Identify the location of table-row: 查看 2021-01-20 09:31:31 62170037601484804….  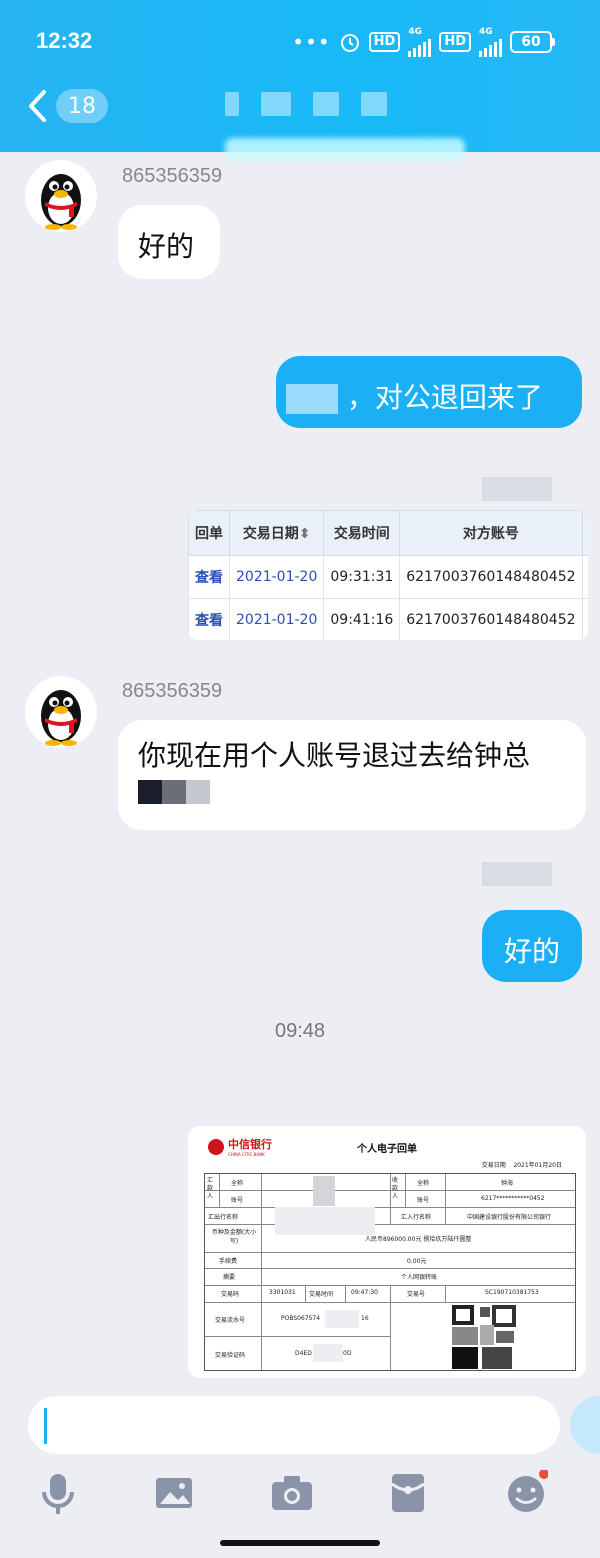
(388, 577).